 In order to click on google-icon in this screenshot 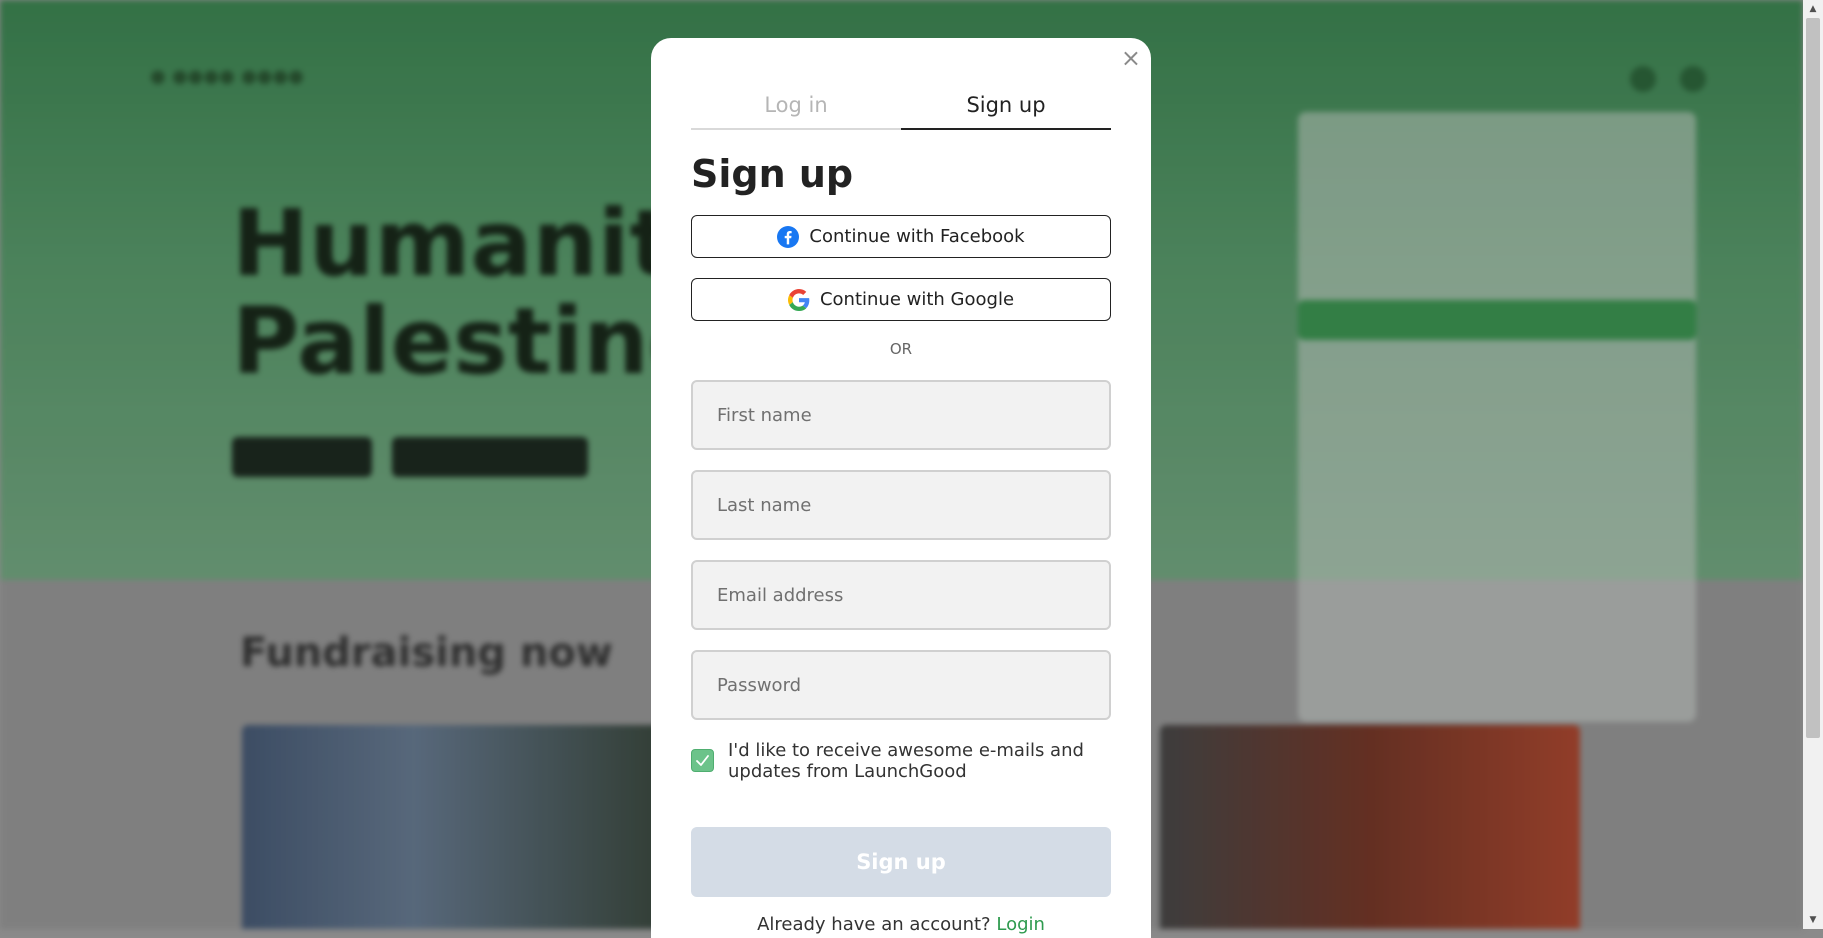, I will do `click(798, 299)`.